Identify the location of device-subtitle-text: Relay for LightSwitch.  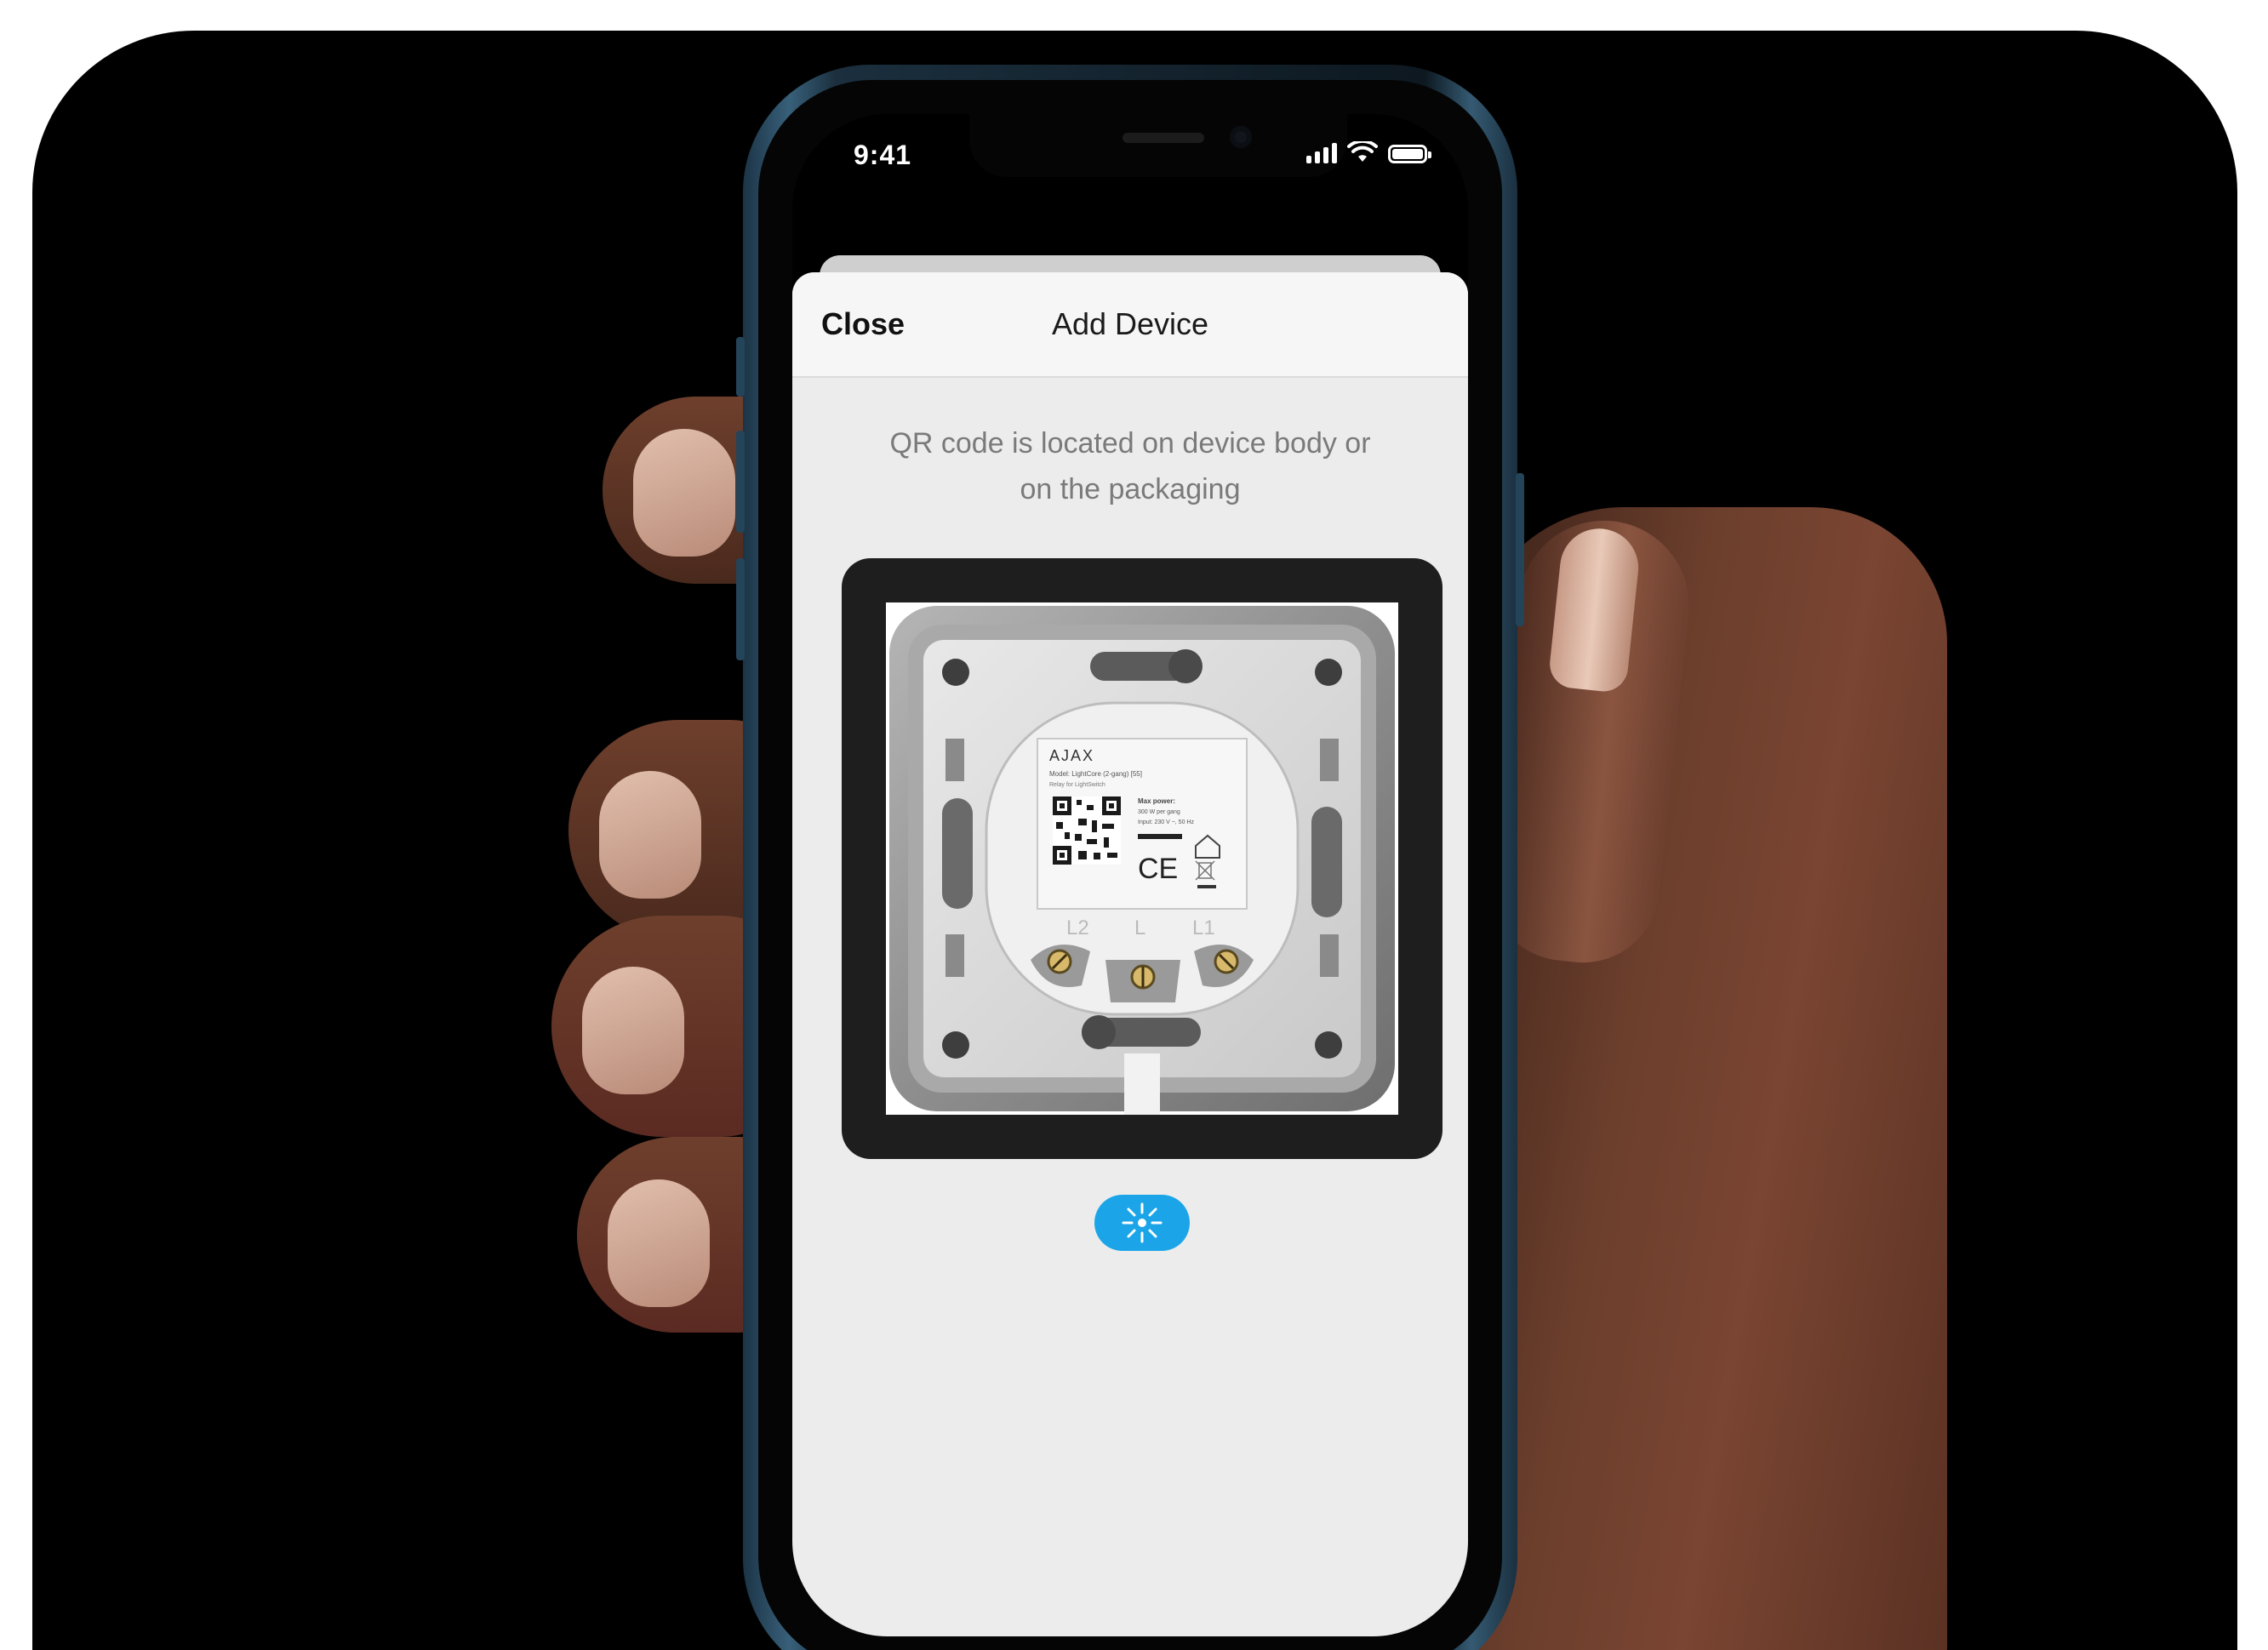
(1077, 785).